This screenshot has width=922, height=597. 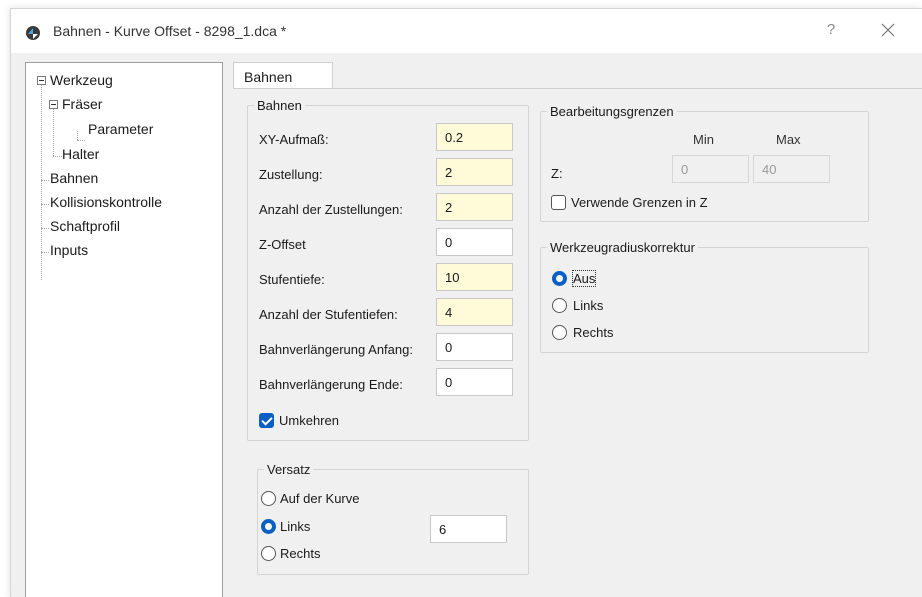 What do you see at coordinates (53, 104) in the screenshot?
I see `tree-collapse-fraeser` at bounding box center [53, 104].